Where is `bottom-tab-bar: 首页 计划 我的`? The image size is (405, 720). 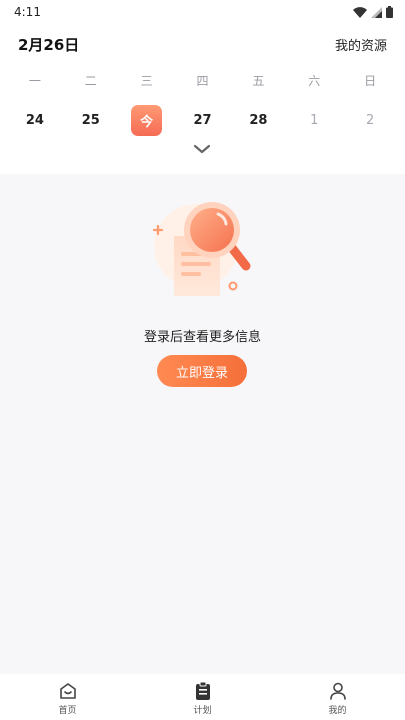
bottom-tab-bar: 首页 计划 我的 is located at coordinates (202, 697).